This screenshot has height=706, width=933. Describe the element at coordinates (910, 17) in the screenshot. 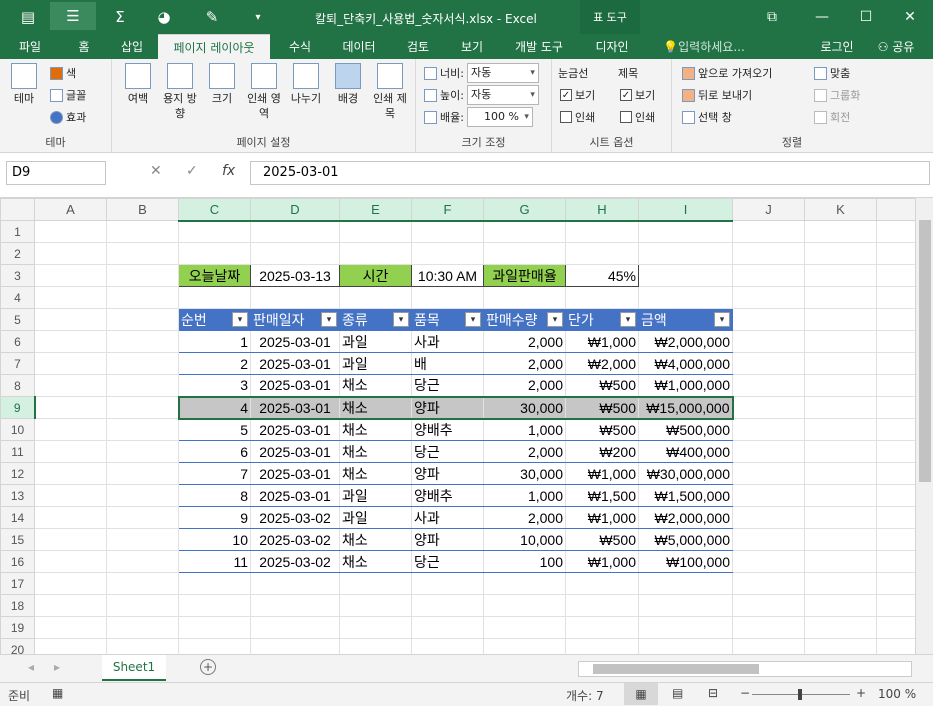

I see `close-icon: ✕` at that location.